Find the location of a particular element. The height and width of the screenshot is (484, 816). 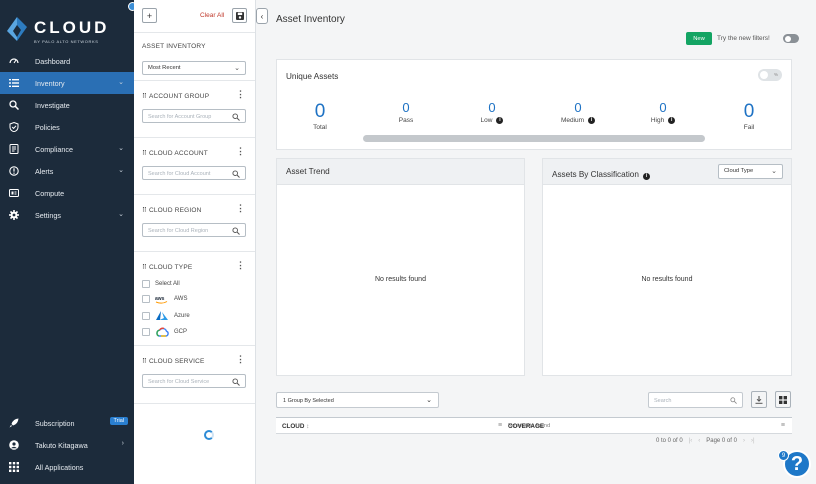

columns-button is located at coordinates (783, 399).